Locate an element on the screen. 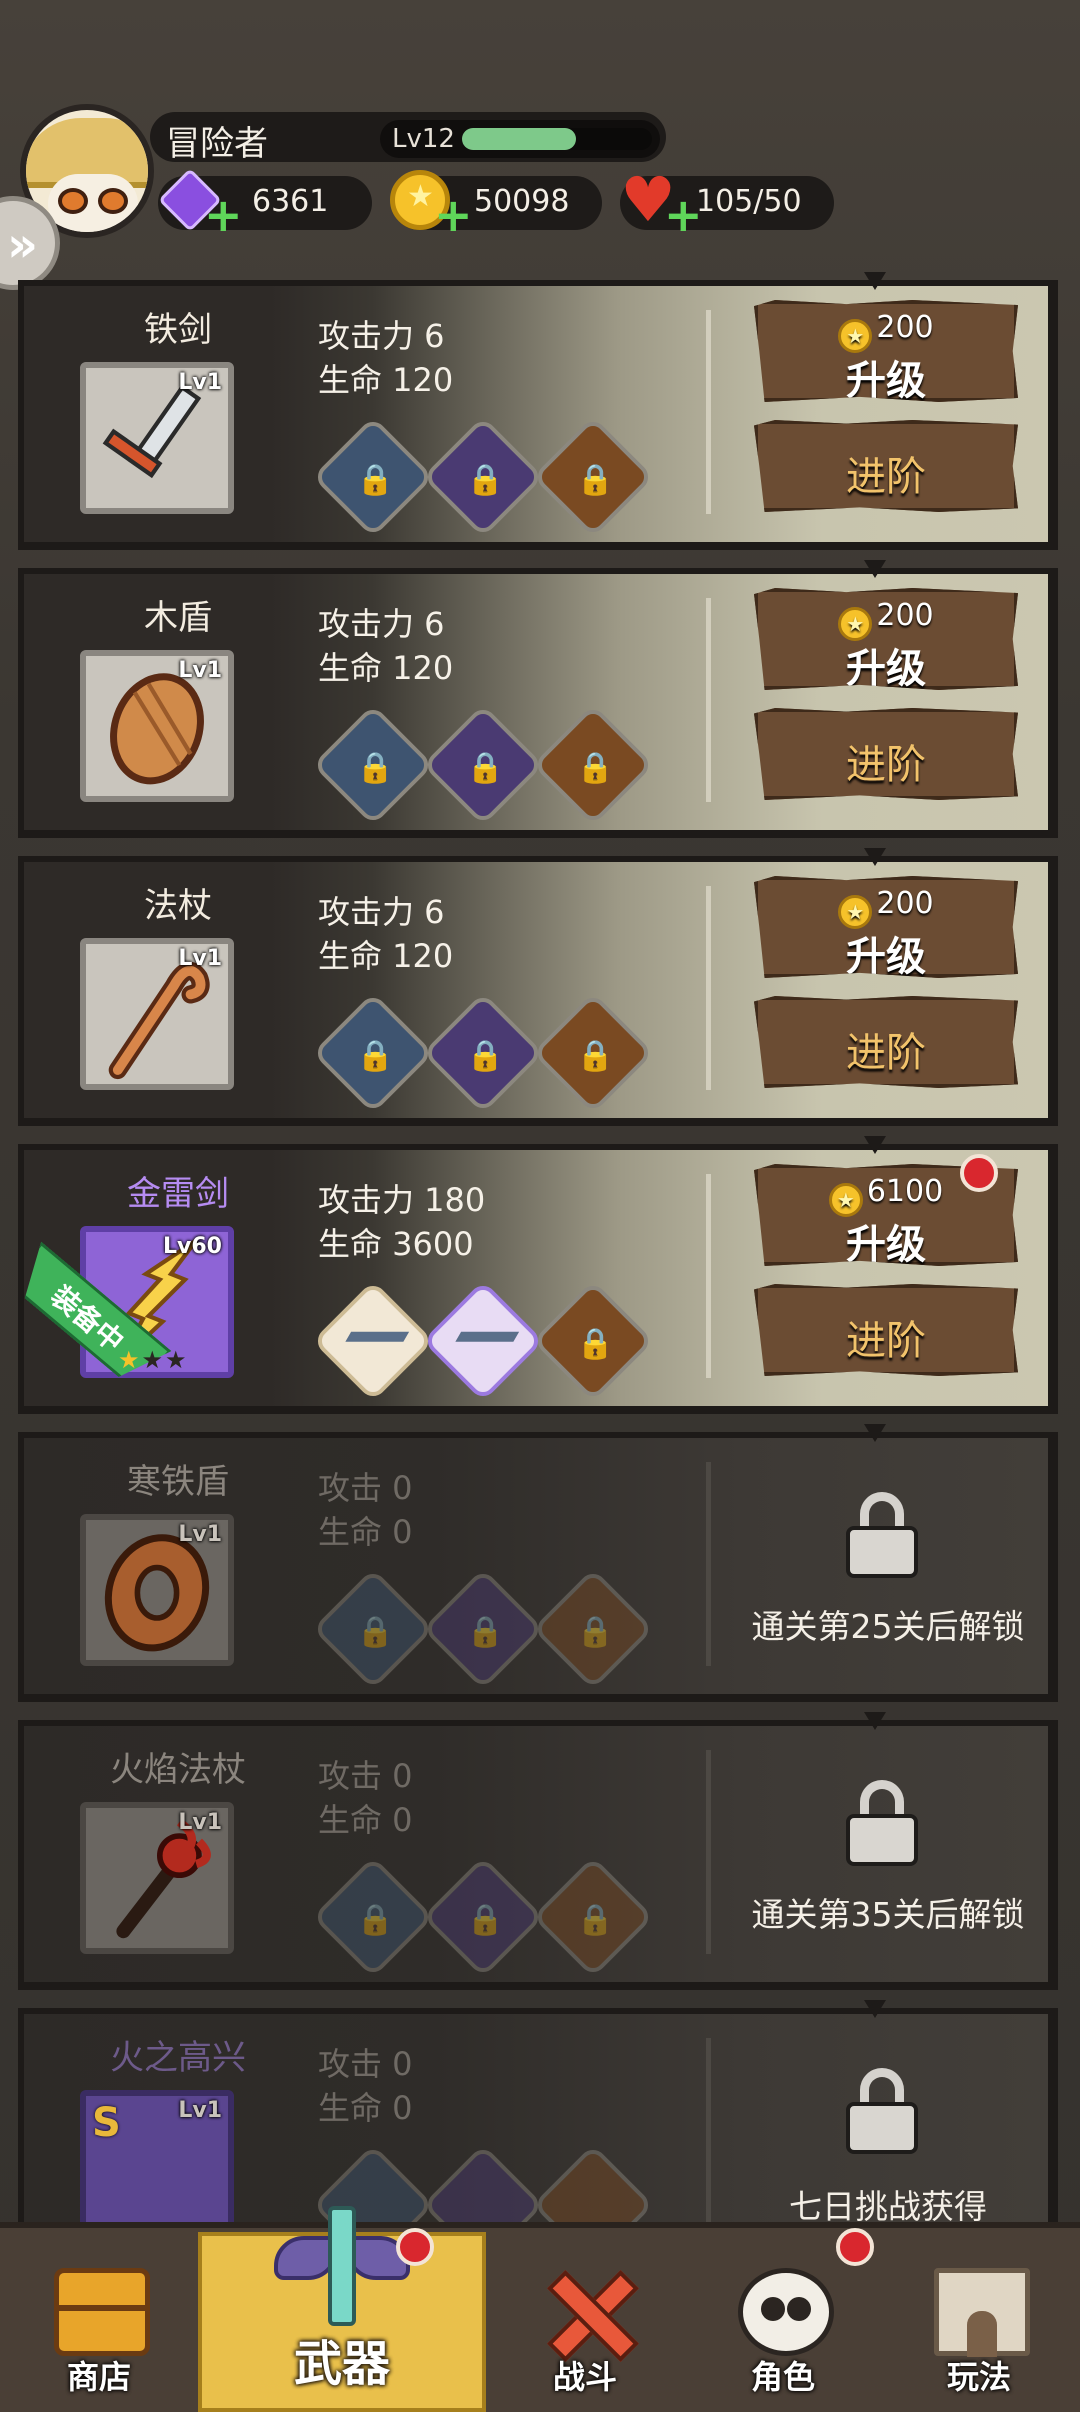  attack-stat: 攻击力 180 is located at coordinates (402, 1200).